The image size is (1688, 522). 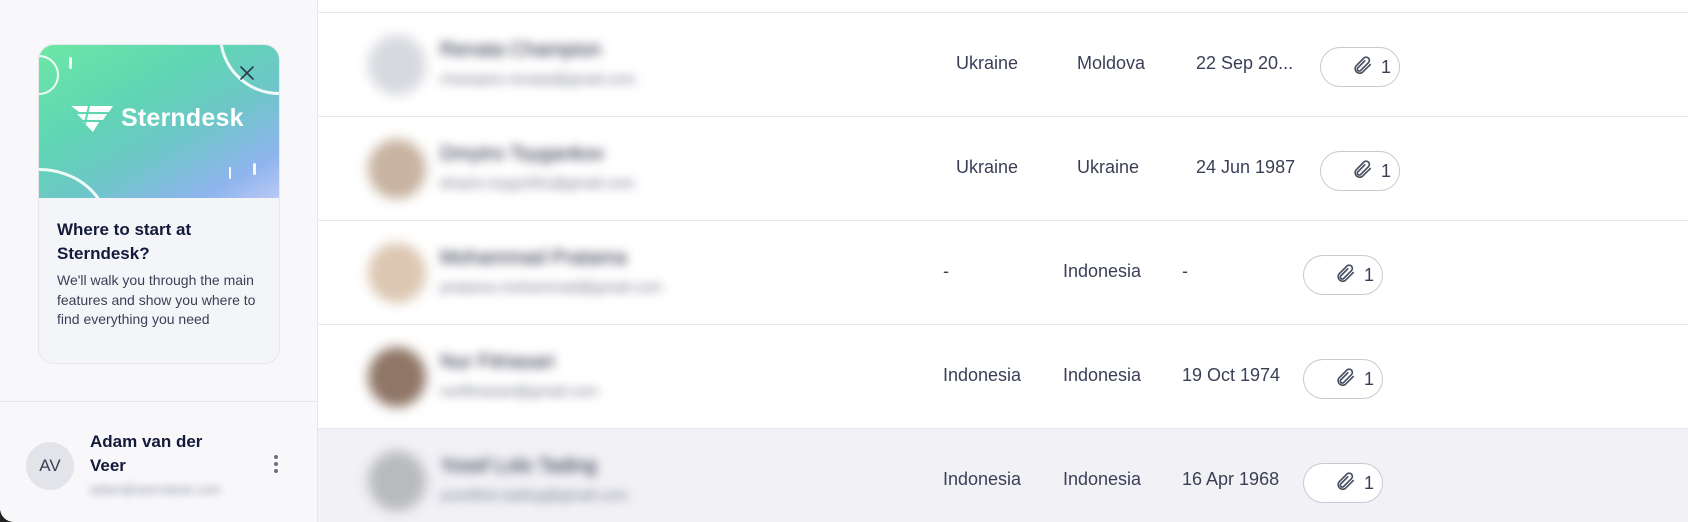 What do you see at coordinates (538, 79) in the screenshot?
I see `person-email: champion.renata@gmail.com` at bounding box center [538, 79].